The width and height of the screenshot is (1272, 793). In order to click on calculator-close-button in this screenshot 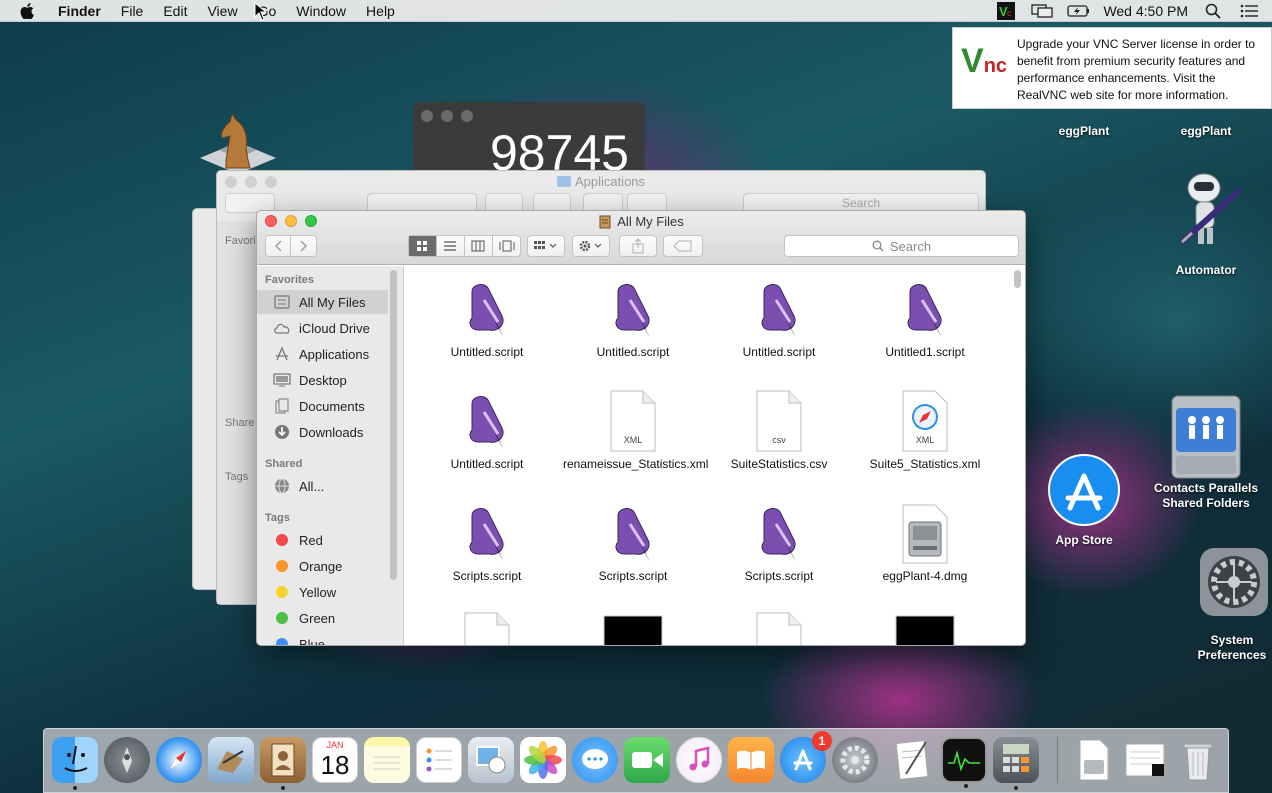, I will do `click(427, 116)`.